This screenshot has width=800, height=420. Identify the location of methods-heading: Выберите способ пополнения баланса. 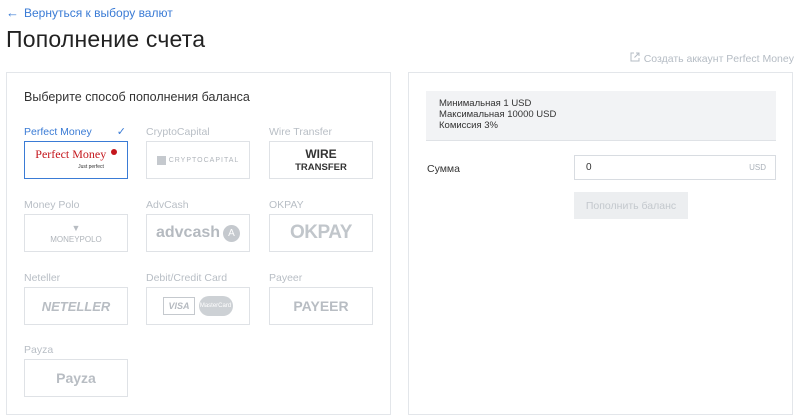
(137, 97).